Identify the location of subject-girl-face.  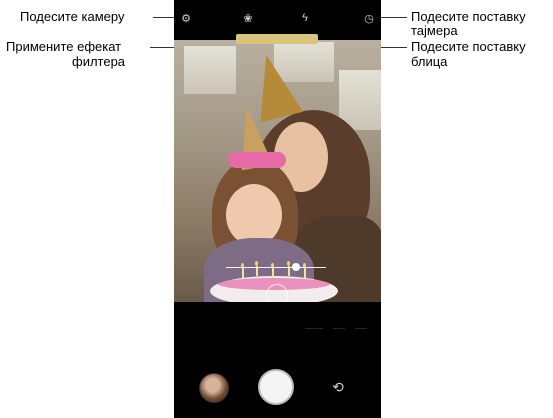
(254, 215).